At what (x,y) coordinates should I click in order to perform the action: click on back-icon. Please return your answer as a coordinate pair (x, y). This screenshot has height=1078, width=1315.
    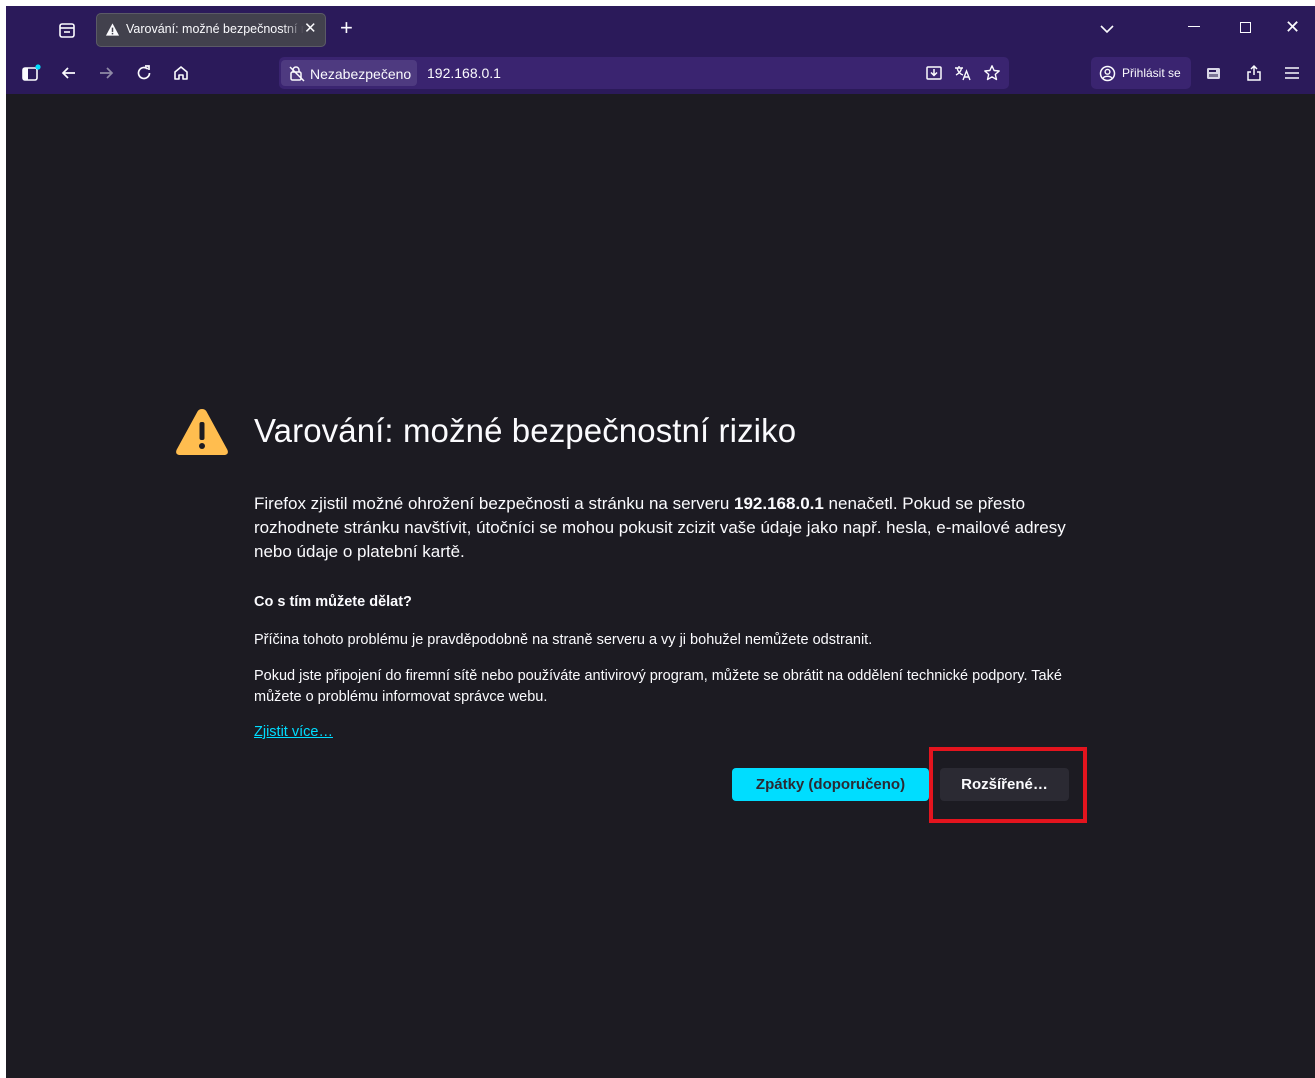
    Looking at the image, I should click on (69, 73).